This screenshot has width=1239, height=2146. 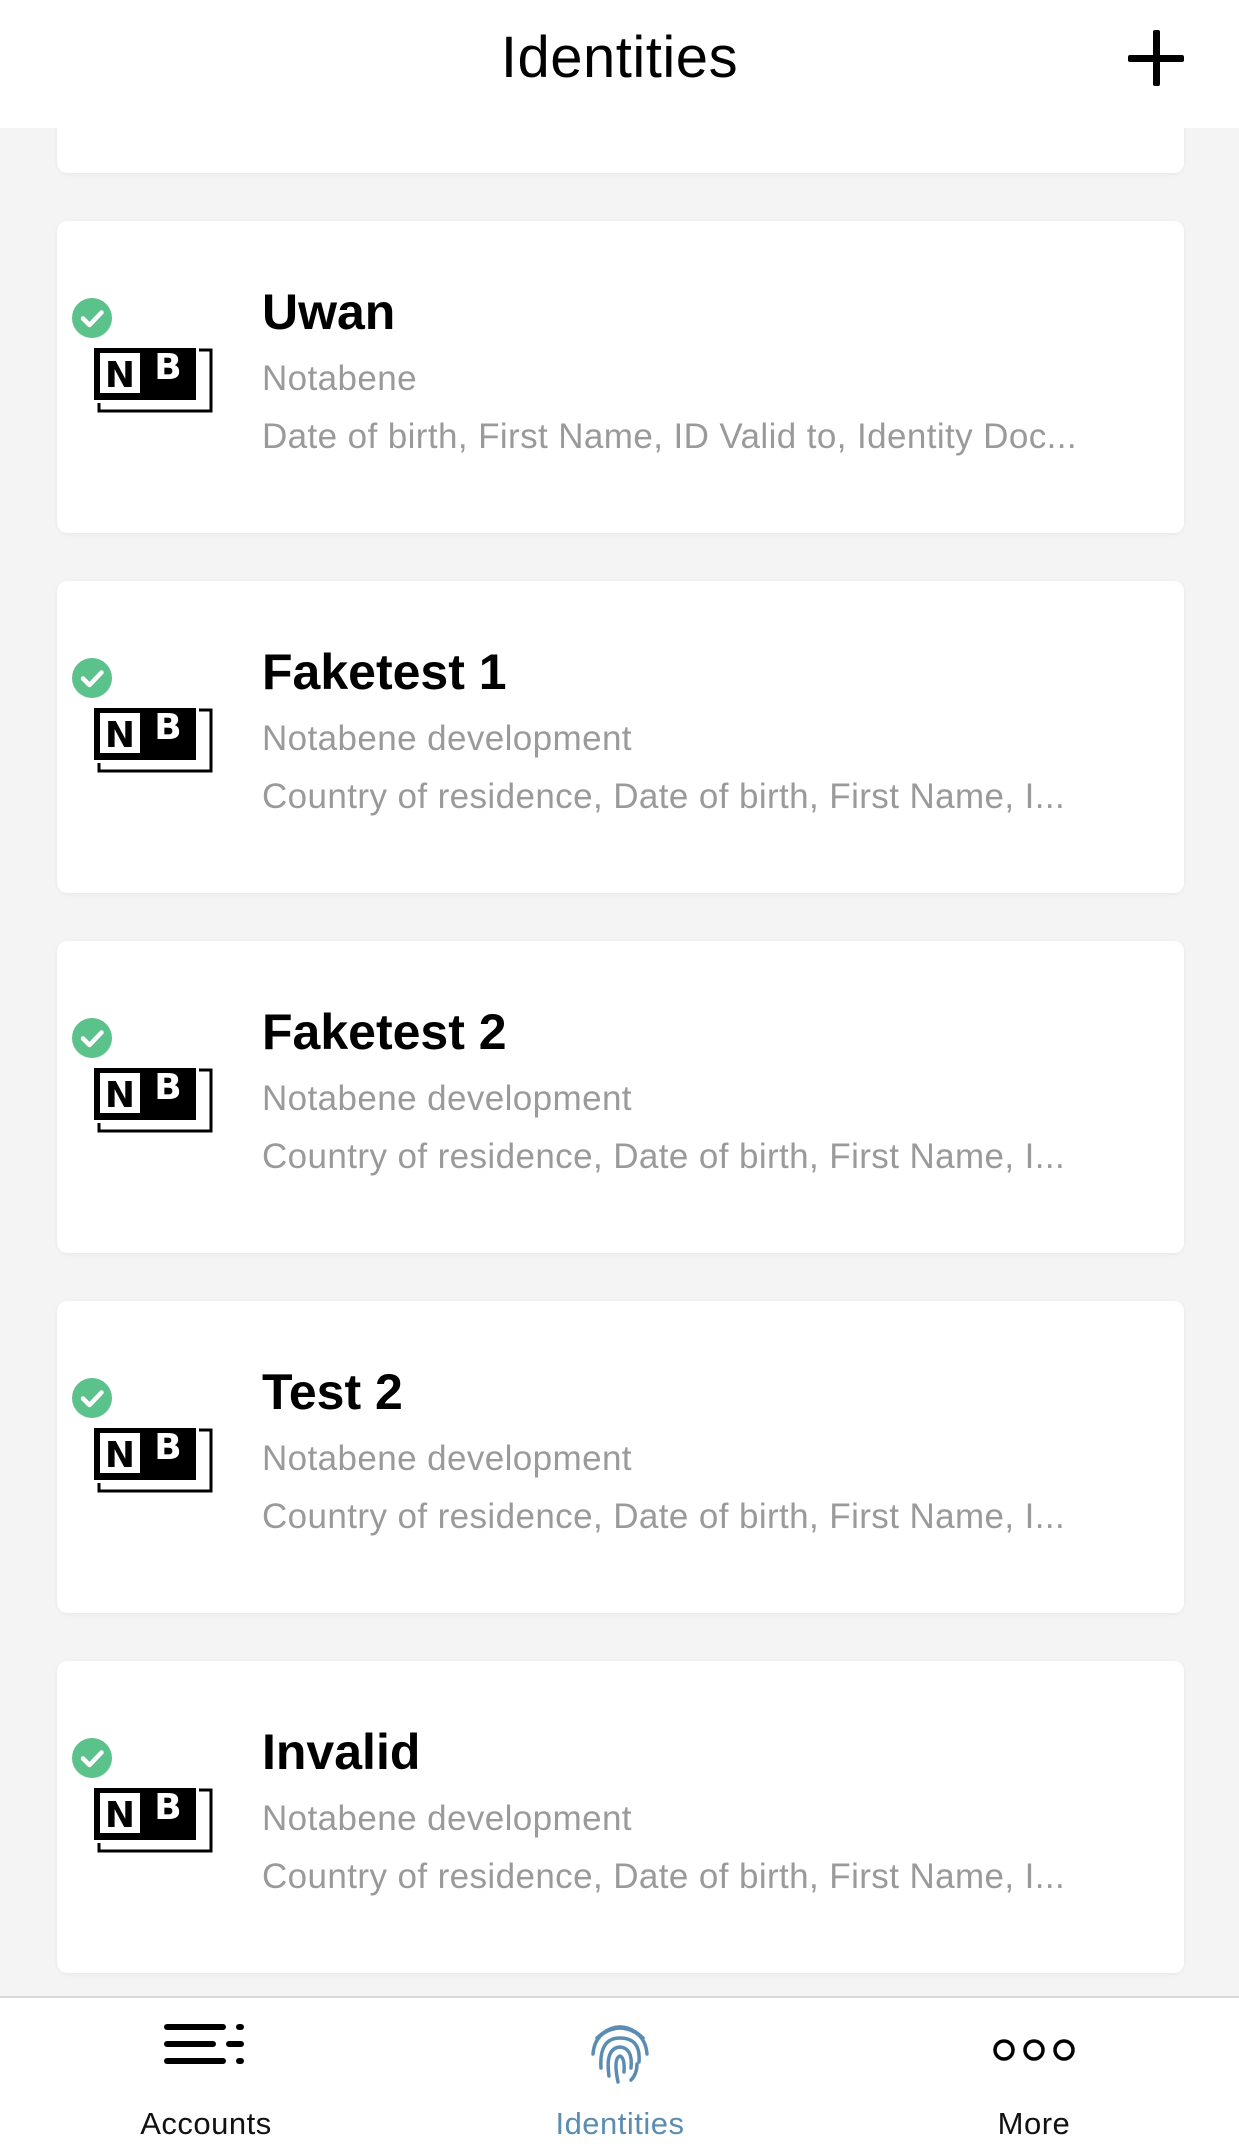 I want to click on tab-identities: Identities, so click(x=620, y=2072).